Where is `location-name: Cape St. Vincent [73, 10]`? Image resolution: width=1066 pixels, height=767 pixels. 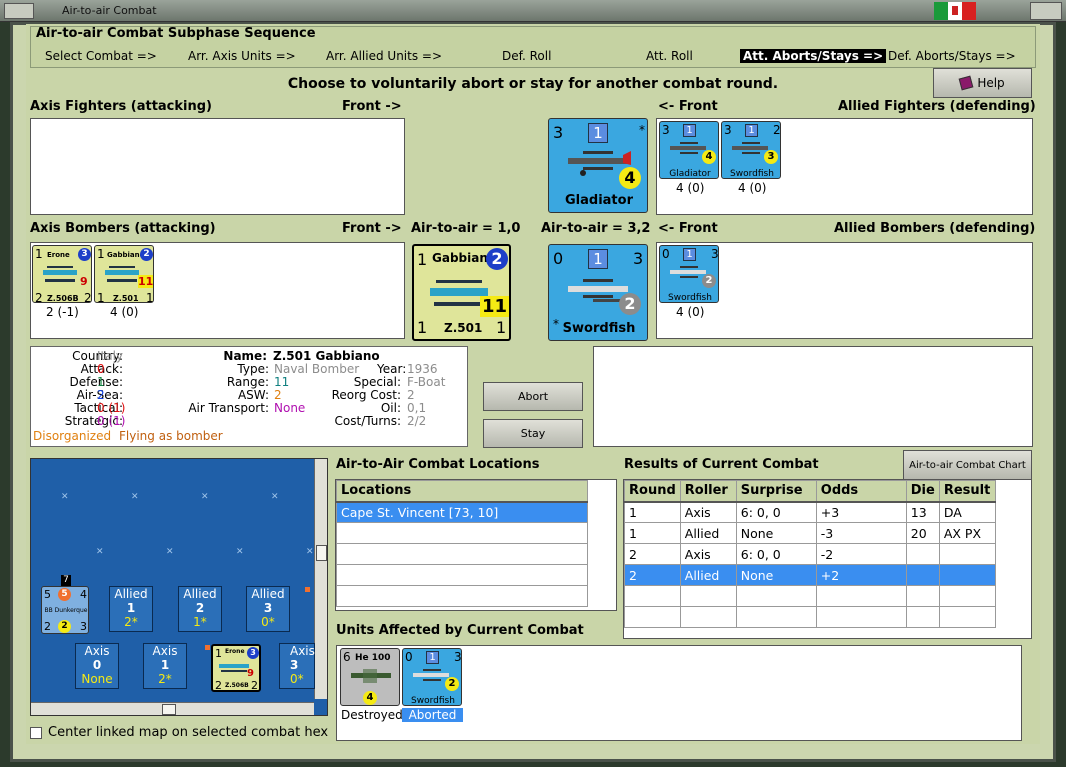
location-name: Cape St. Vincent [73, 10] is located at coordinates (462, 512).